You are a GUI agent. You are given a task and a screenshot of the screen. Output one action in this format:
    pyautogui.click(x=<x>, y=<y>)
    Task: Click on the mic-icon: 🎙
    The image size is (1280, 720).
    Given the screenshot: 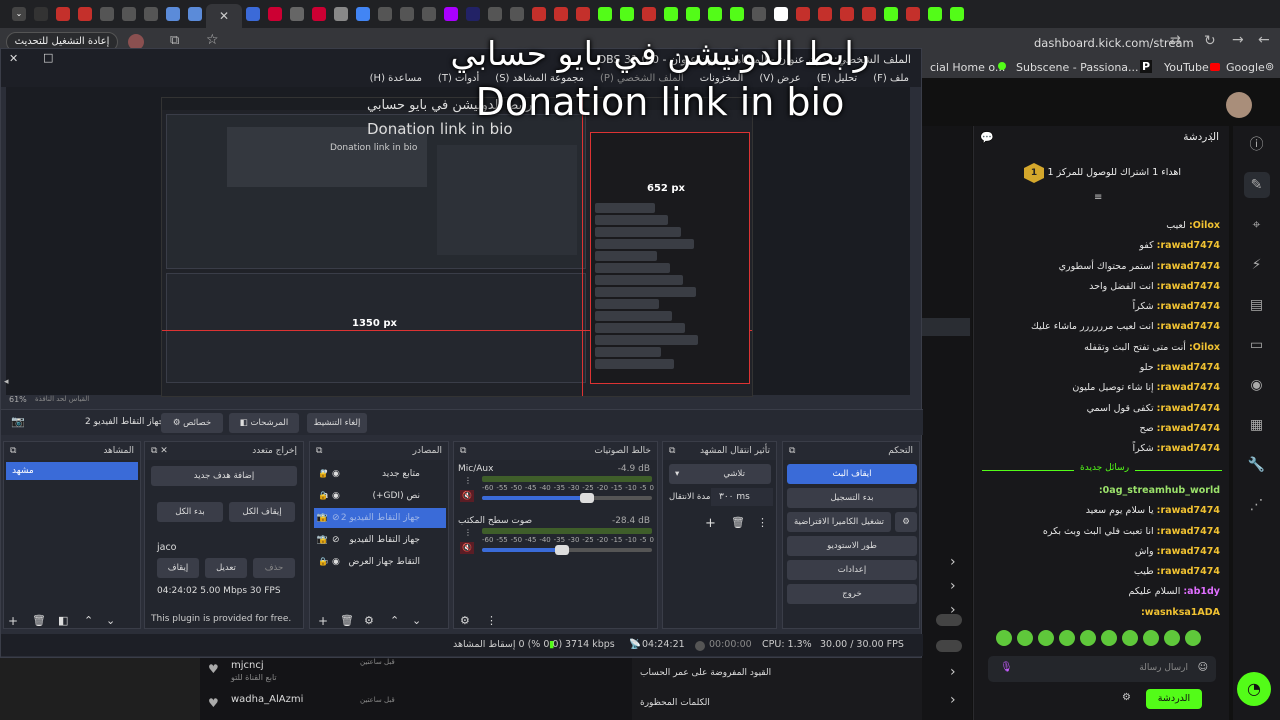 What is the action you would take?
    pyautogui.click(x=1006, y=667)
    